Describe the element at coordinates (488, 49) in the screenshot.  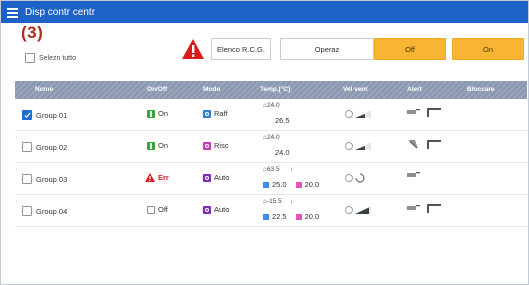
I see `on-button: On` at that location.